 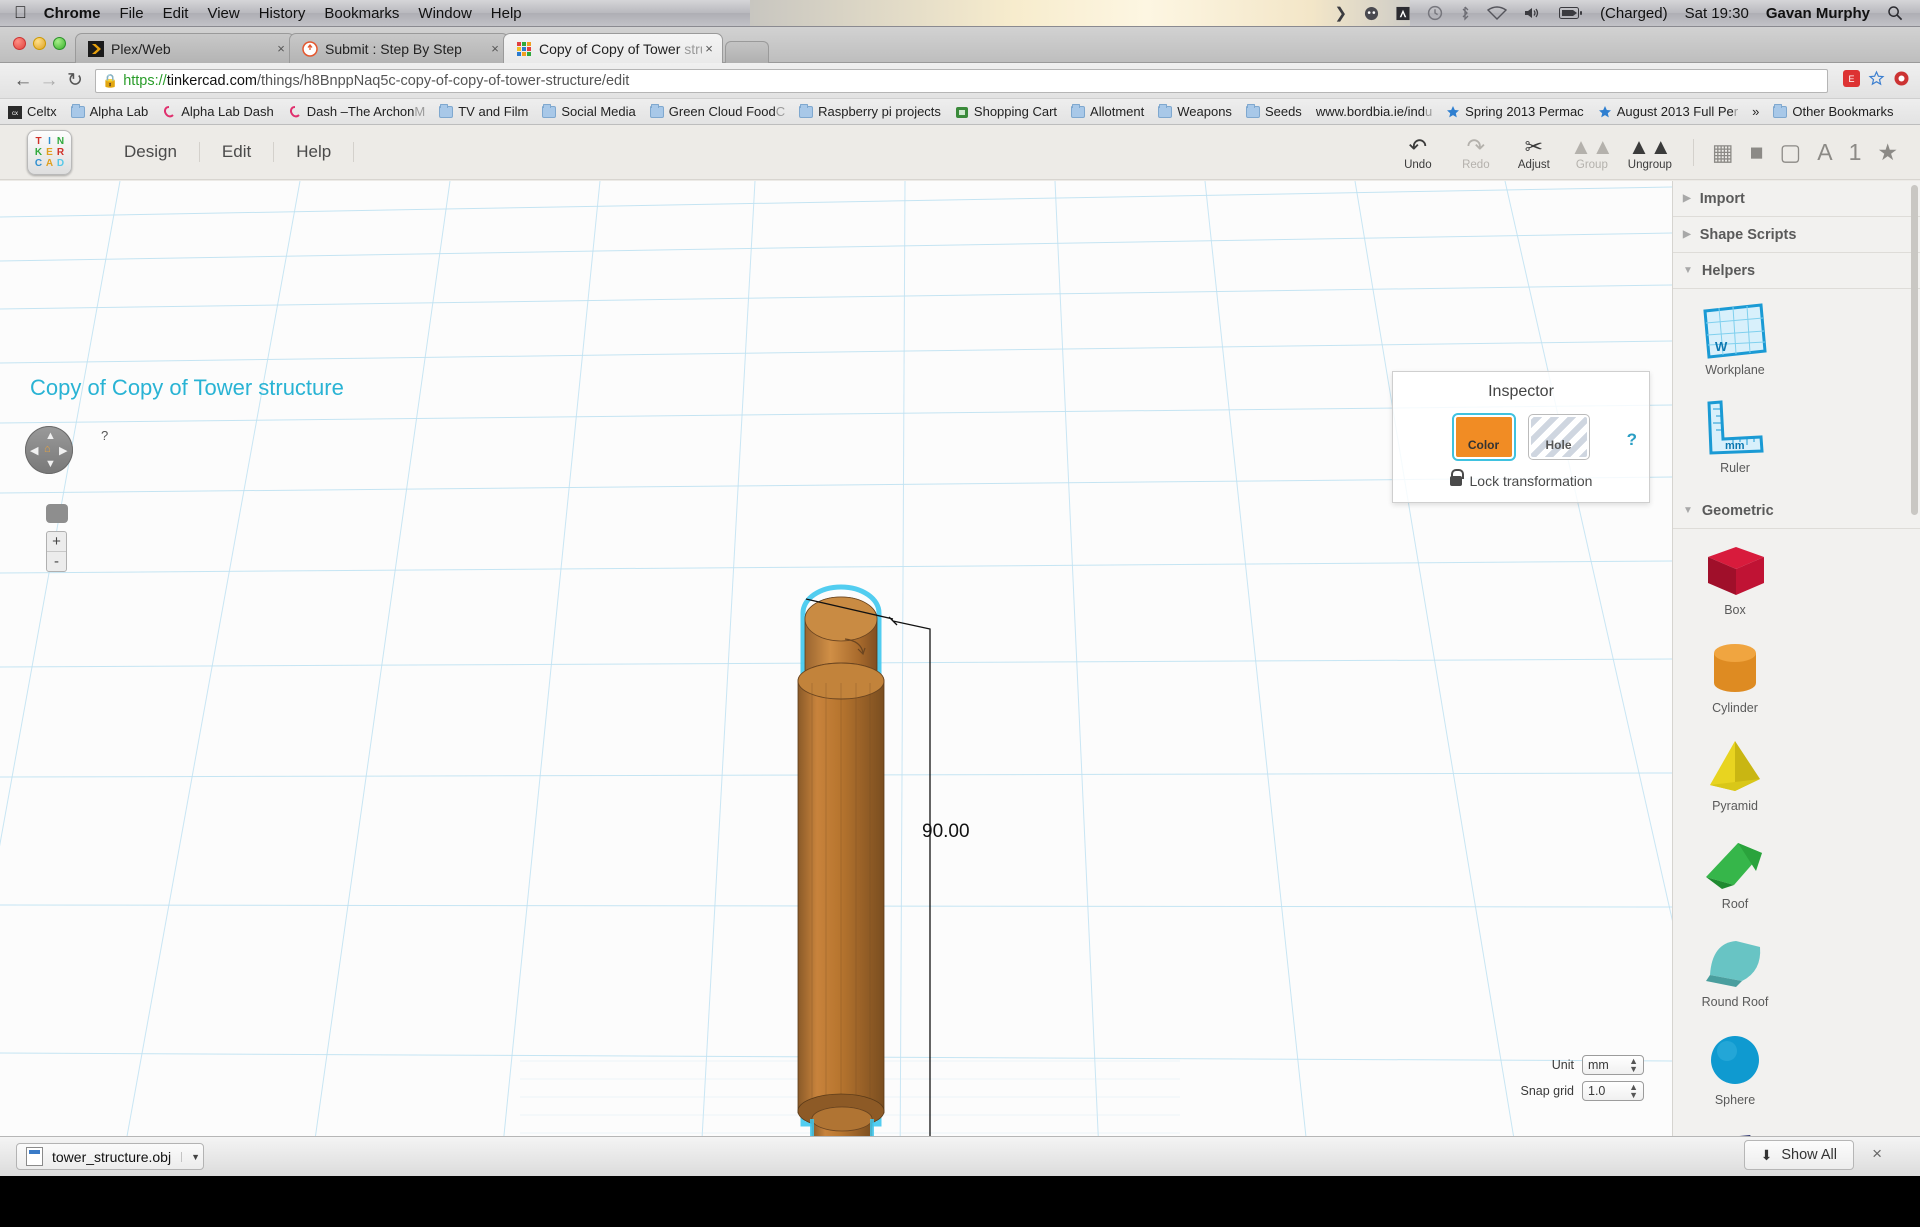 I want to click on bookmarks-overflow-button: », so click(x=1755, y=111).